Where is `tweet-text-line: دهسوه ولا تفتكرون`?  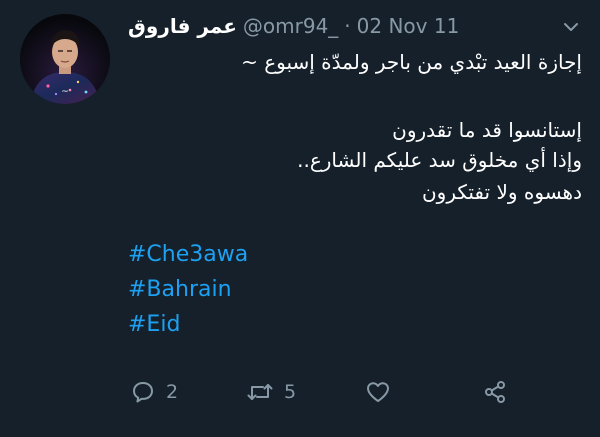 tweet-text-line: دهسوه ولا تفتكرون is located at coordinates (501, 192).